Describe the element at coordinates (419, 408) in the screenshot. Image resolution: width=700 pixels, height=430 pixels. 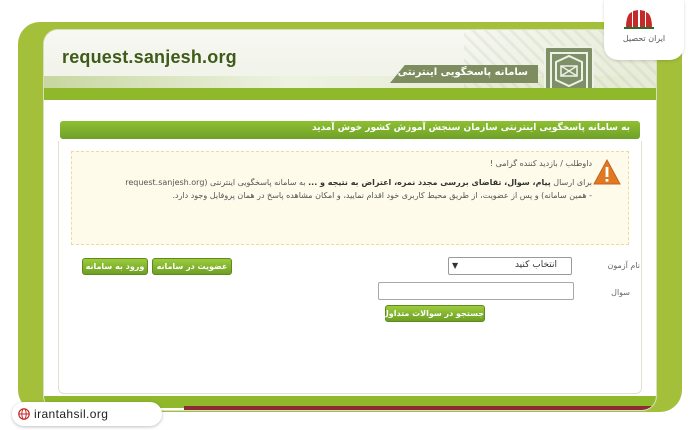
I see `footer-accent` at that location.